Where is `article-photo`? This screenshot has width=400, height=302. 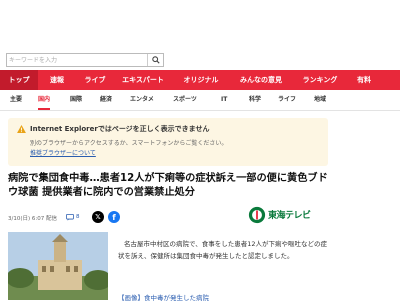
article-photo is located at coordinates (58, 266).